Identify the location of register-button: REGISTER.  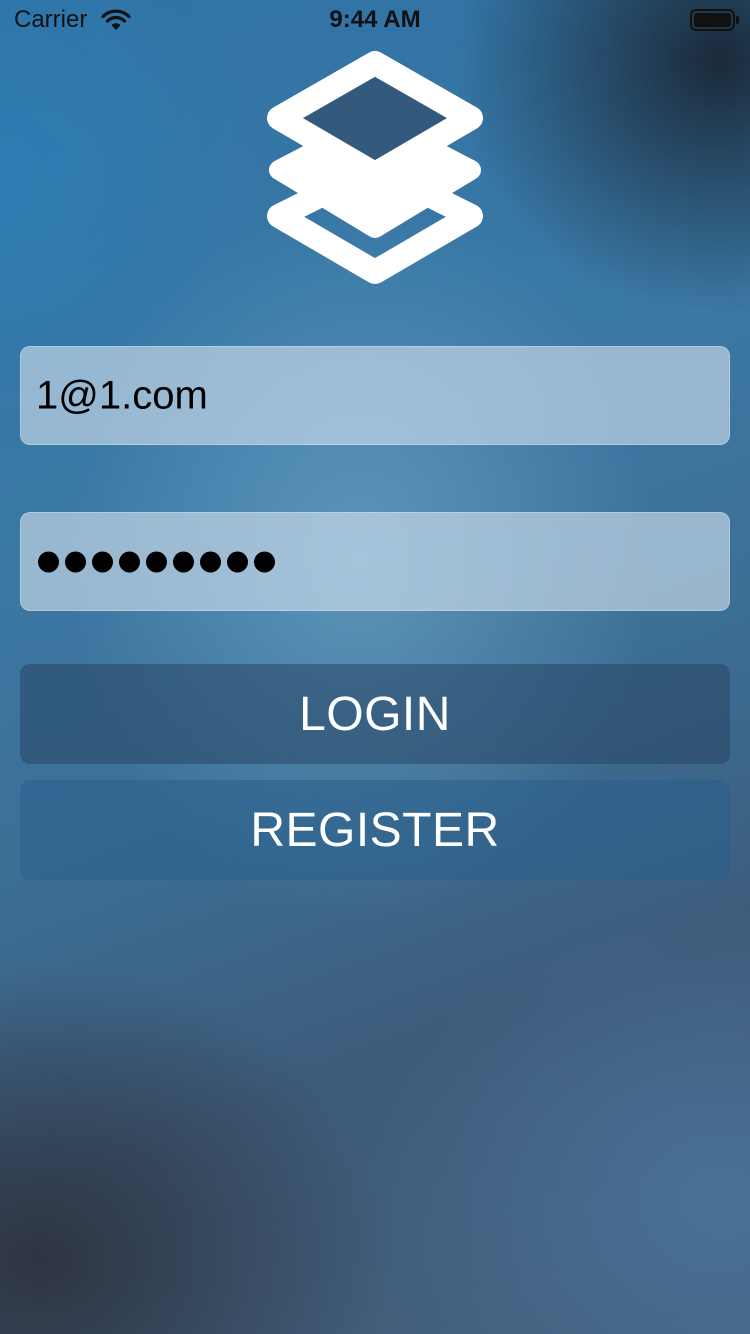
(375, 830).